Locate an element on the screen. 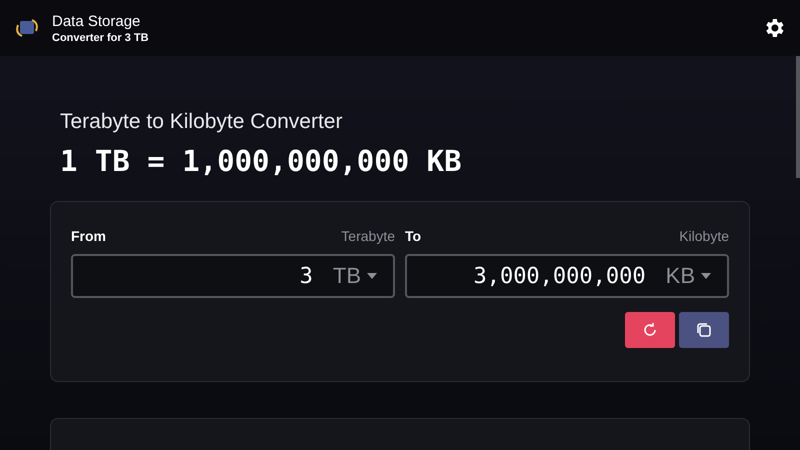 The height and width of the screenshot is (450, 800). app-title: Data Storage is located at coordinates (97, 21).